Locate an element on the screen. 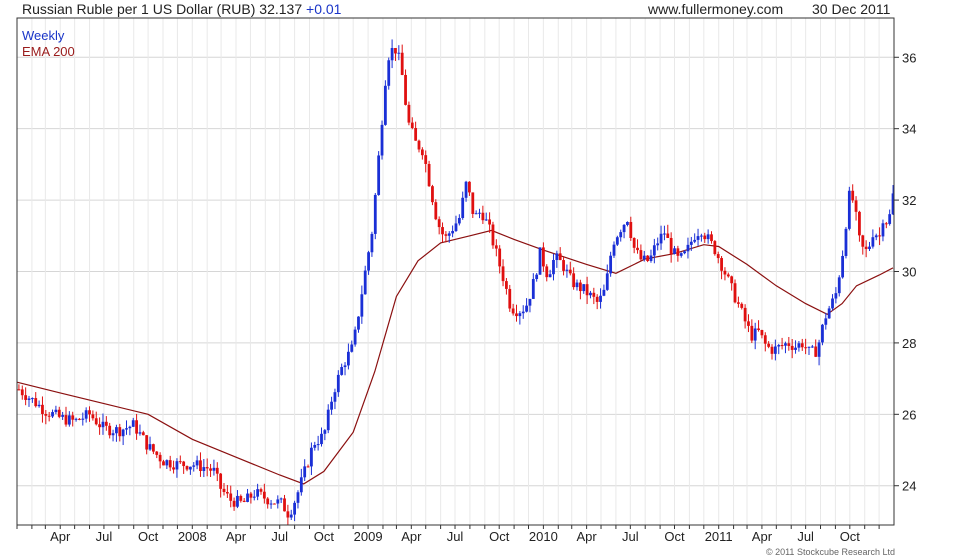 The width and height of the screenshot is (980, 560). y-tick-label: 34 is located at coordinates (909, 129).